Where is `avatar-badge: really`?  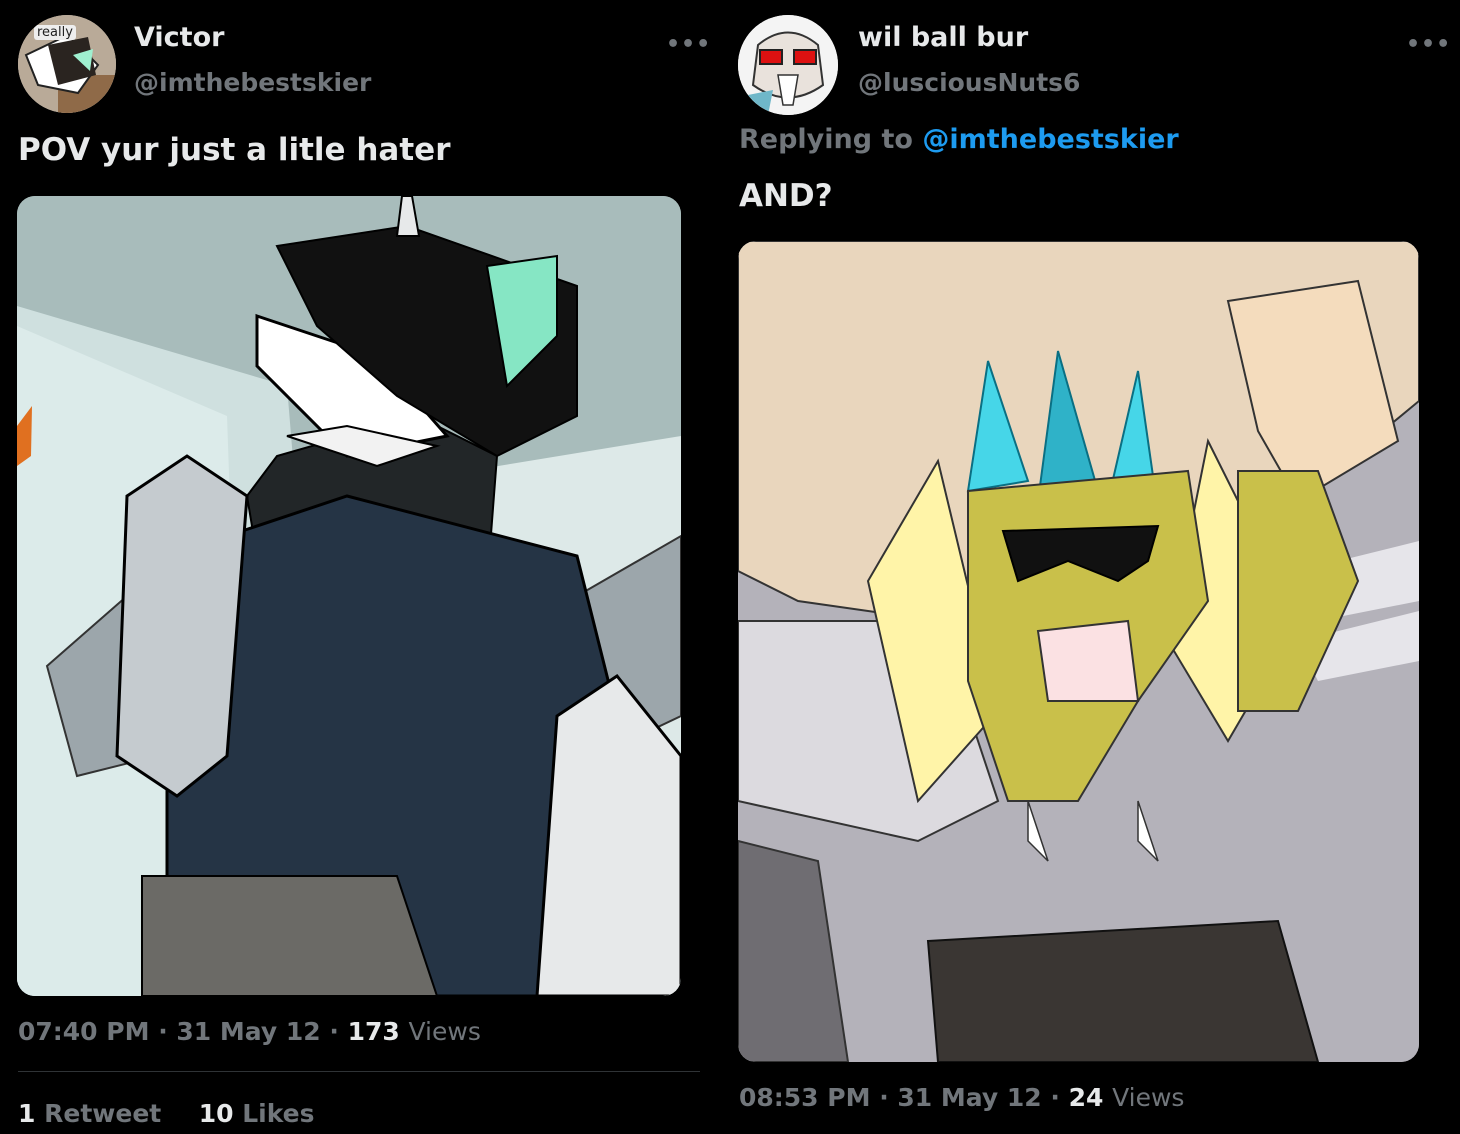 avatar-badge: really is located at coordinates (55, 32).